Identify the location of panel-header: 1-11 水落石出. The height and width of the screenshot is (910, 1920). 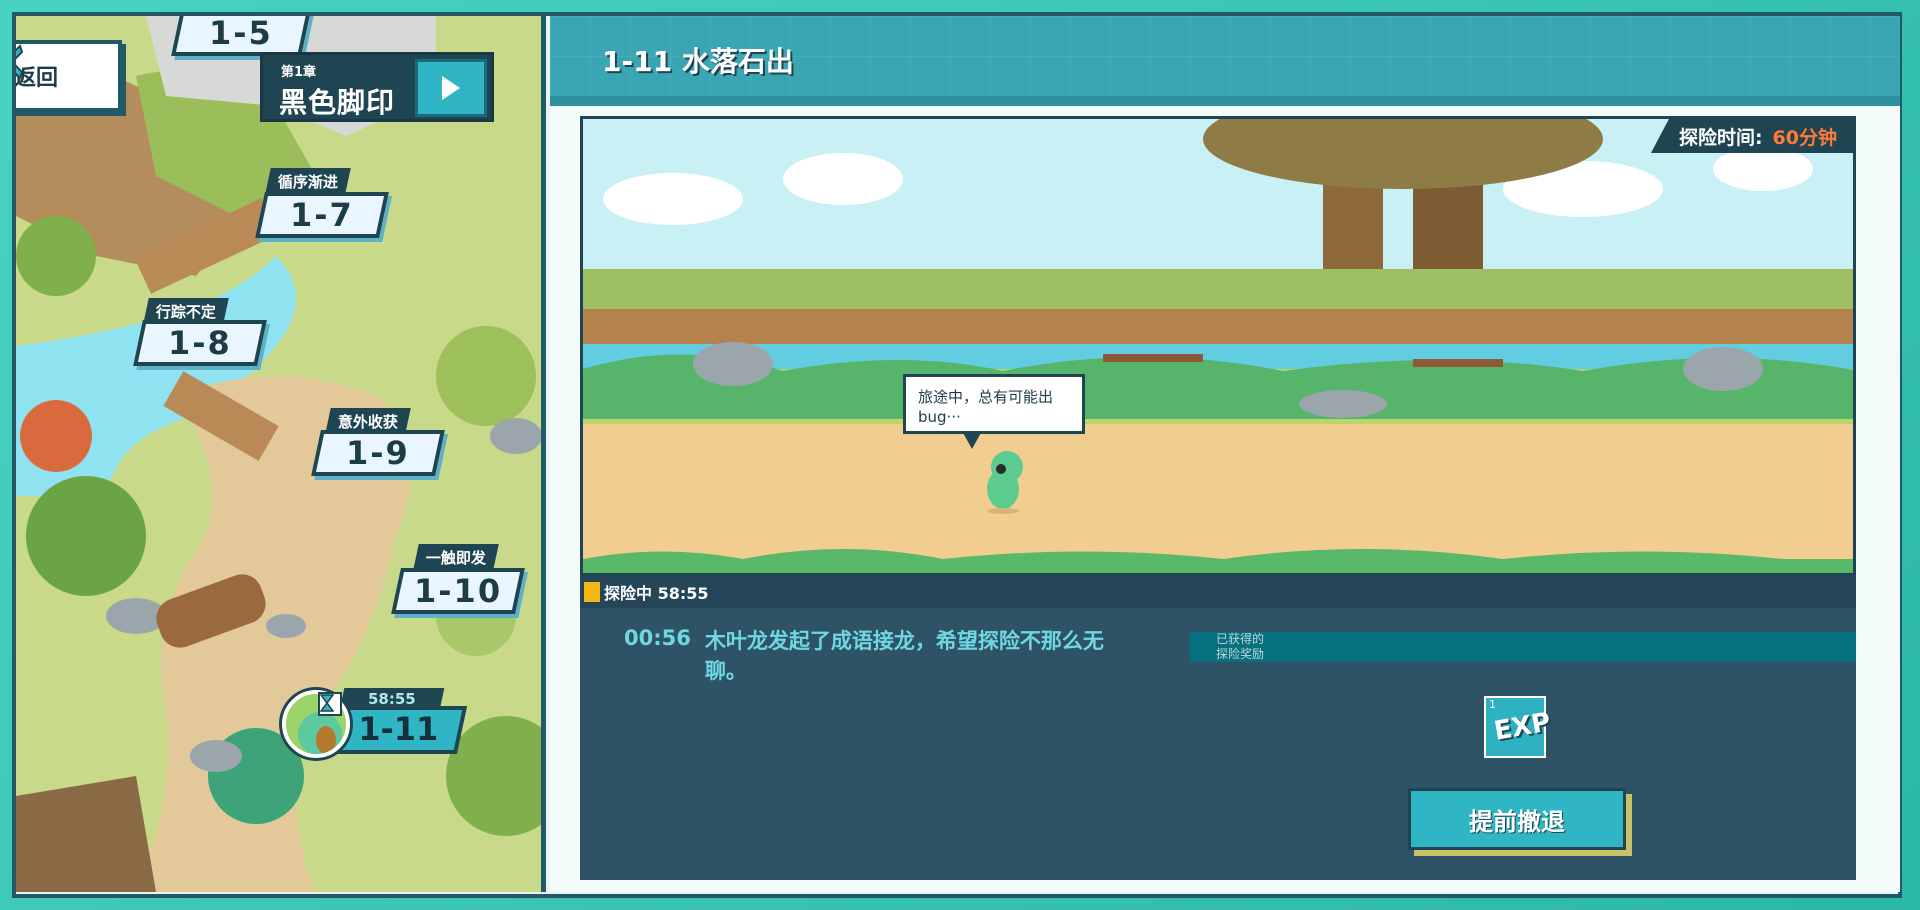
(1225, 56).